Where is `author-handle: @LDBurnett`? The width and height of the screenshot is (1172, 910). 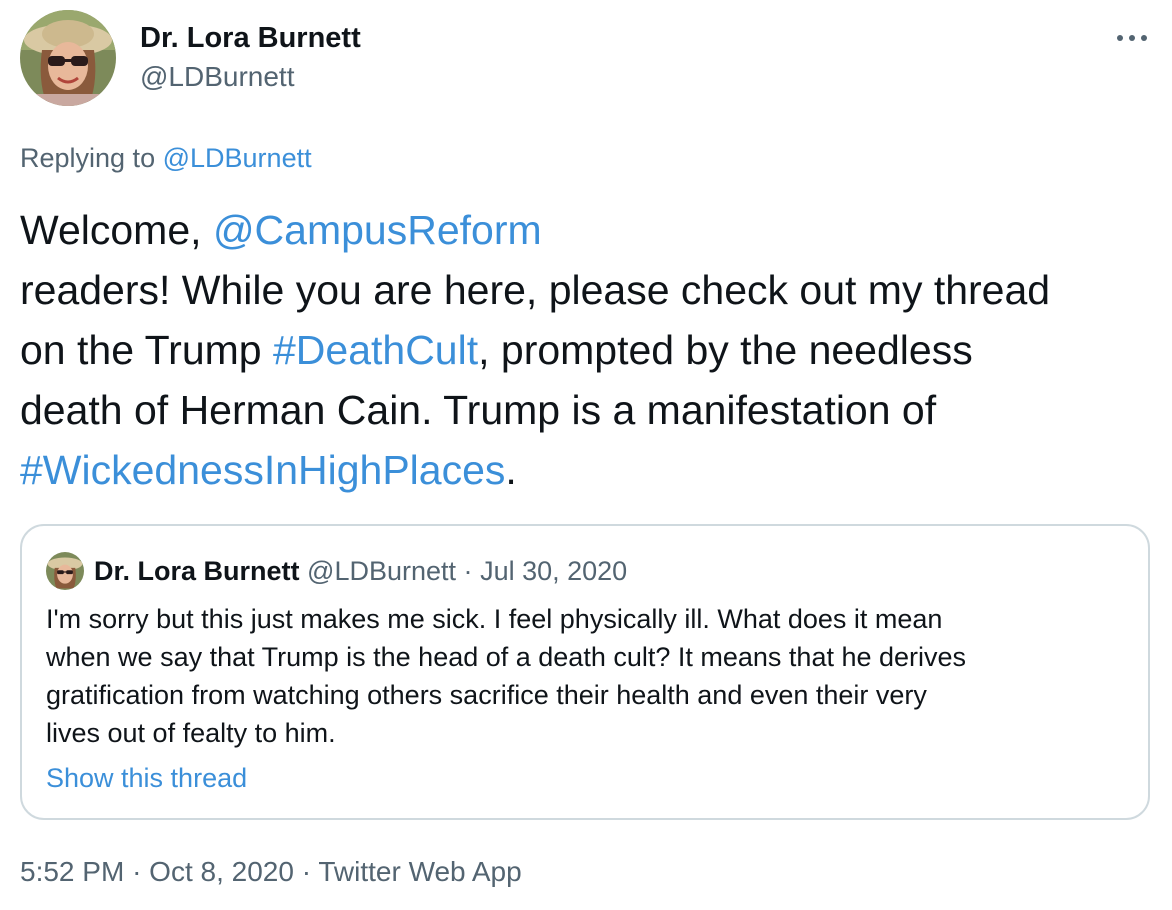 author-handle: @LDBurnett is located at coordinates (217, 77).